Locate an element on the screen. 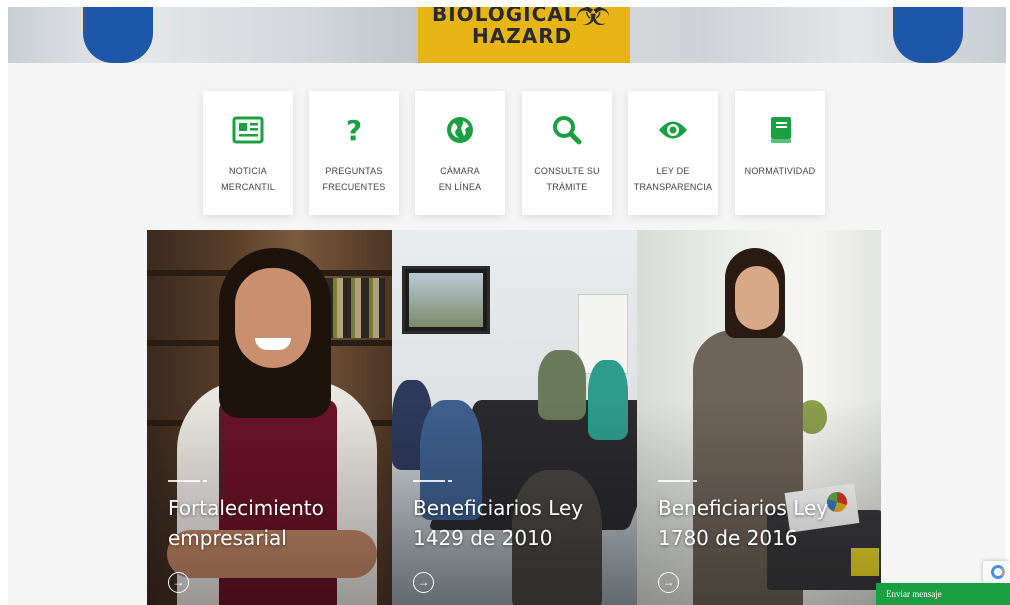 The height and width of the screenshot is (605, 1010). hero-banner-image: BIOLOGICAL HAZARD ☣ is located at coordinates (507, 35).